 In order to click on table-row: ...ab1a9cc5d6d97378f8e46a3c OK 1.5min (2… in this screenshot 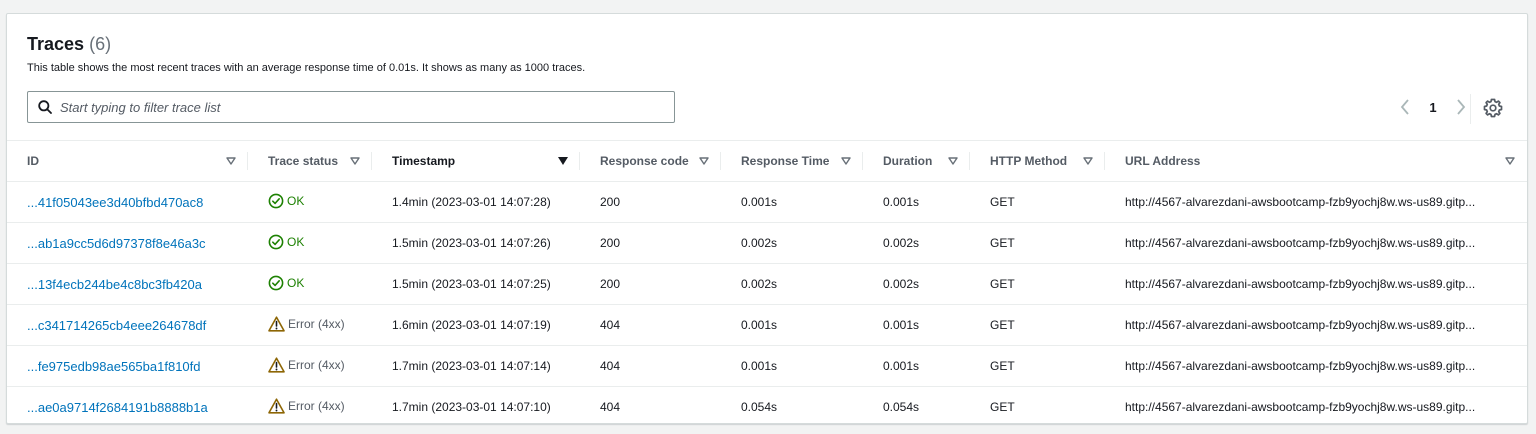, I will do `click(767, 243)`.